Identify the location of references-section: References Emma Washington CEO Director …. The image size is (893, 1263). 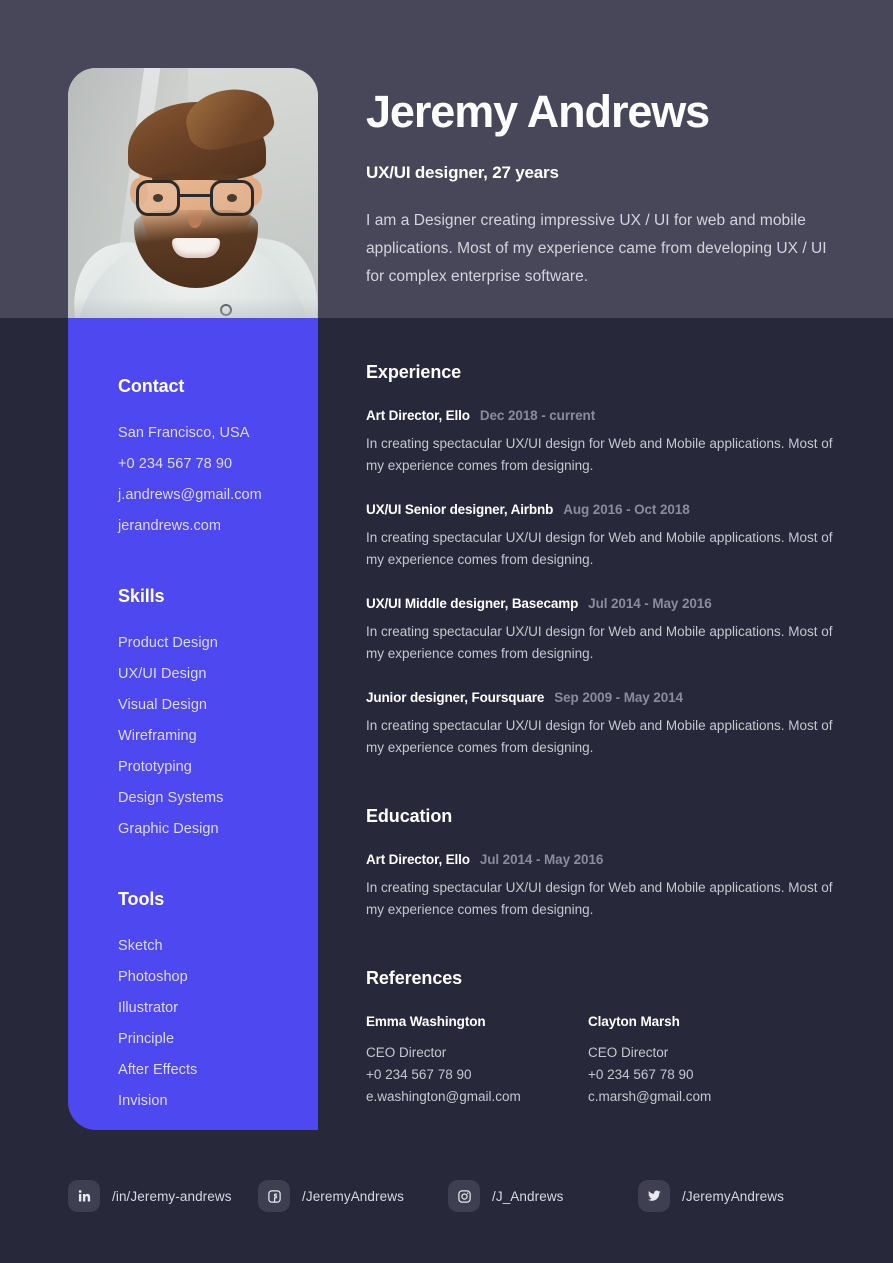
(606, 1038).